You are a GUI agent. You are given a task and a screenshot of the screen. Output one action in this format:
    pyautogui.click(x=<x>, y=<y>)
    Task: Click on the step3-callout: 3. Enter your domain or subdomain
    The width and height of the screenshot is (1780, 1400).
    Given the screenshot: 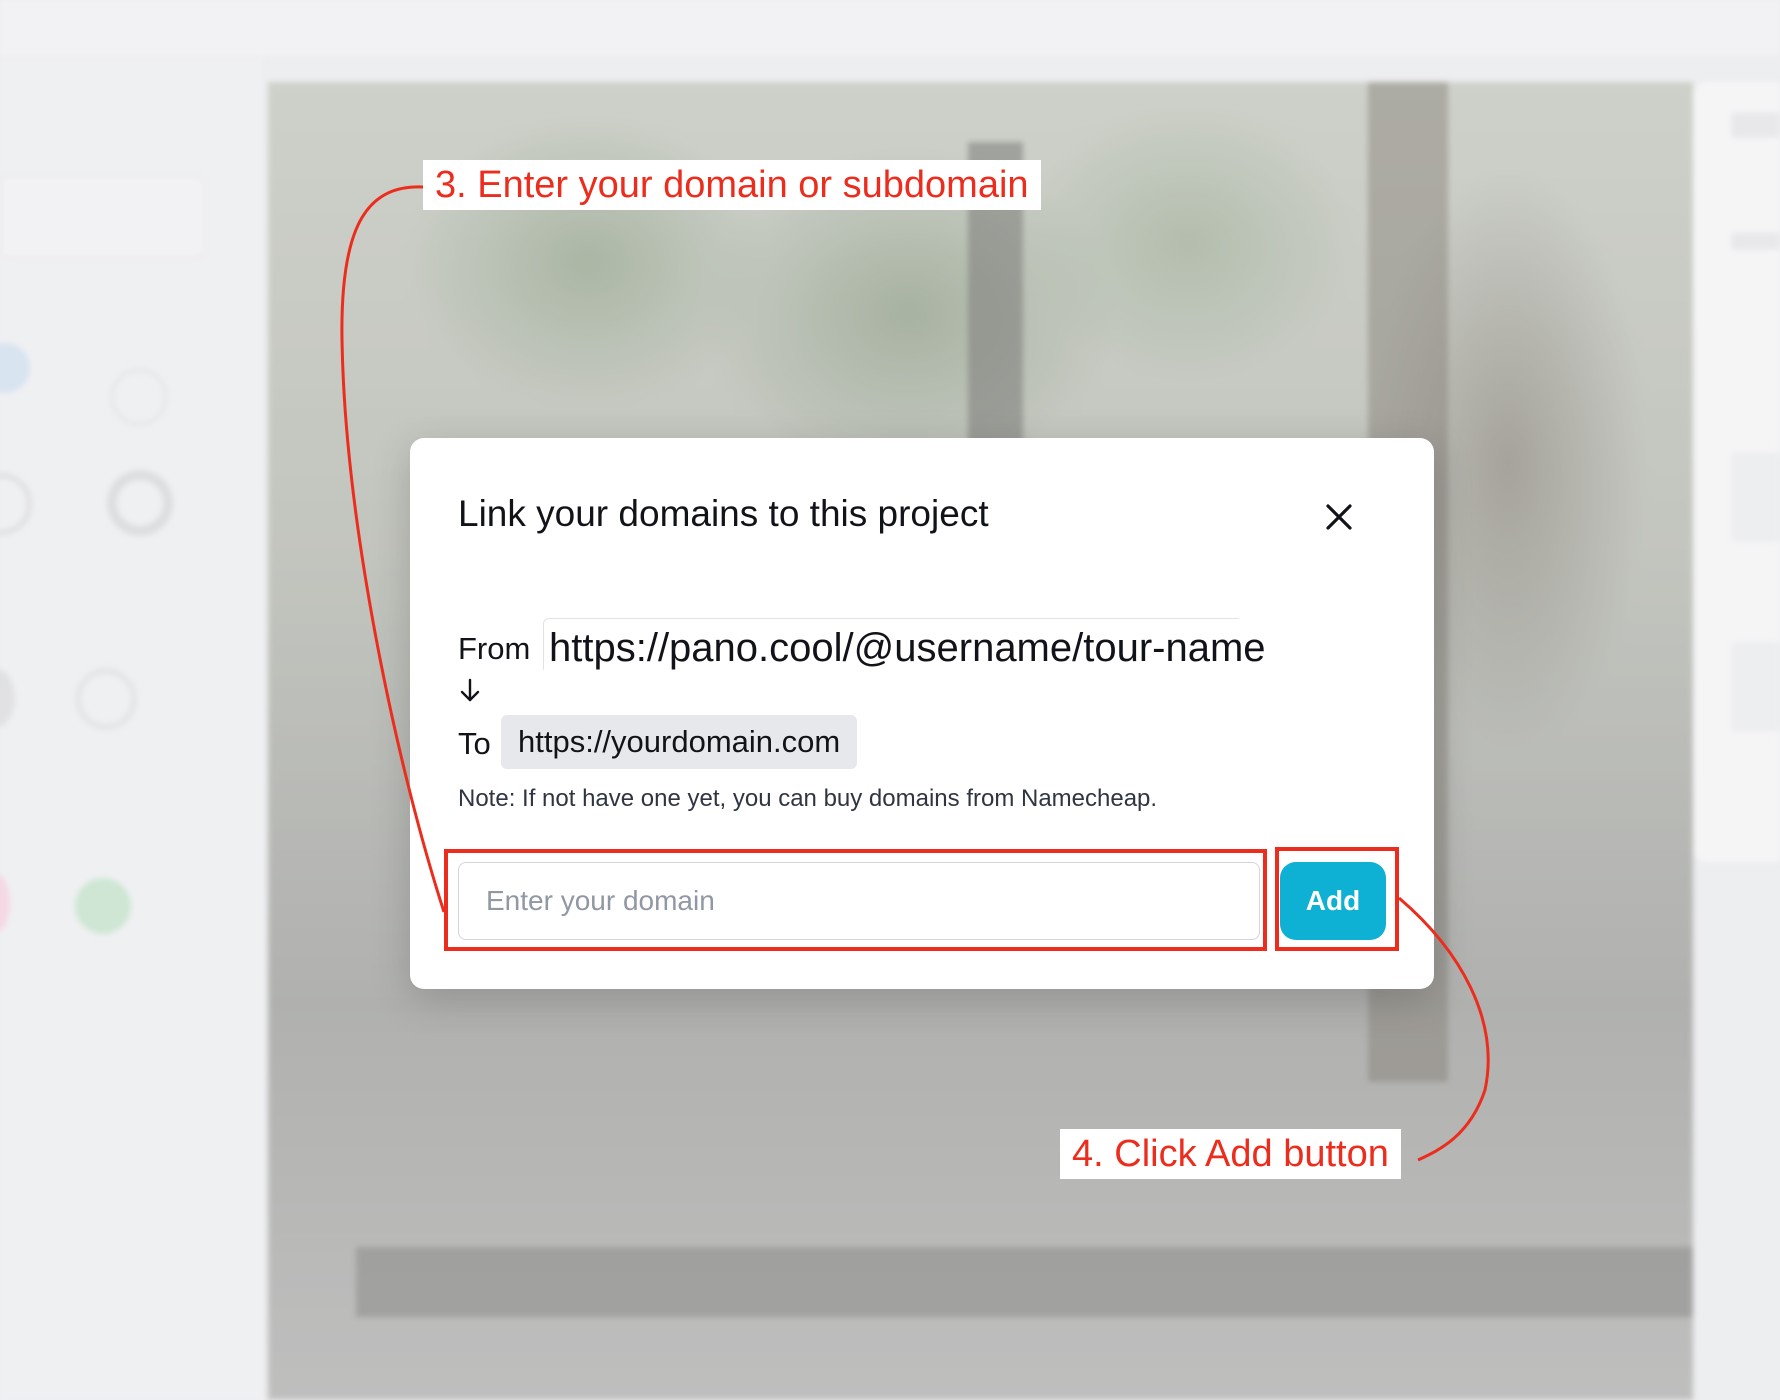 What is the action you would take?
    pyautogui.click(x=732, y=185)
    